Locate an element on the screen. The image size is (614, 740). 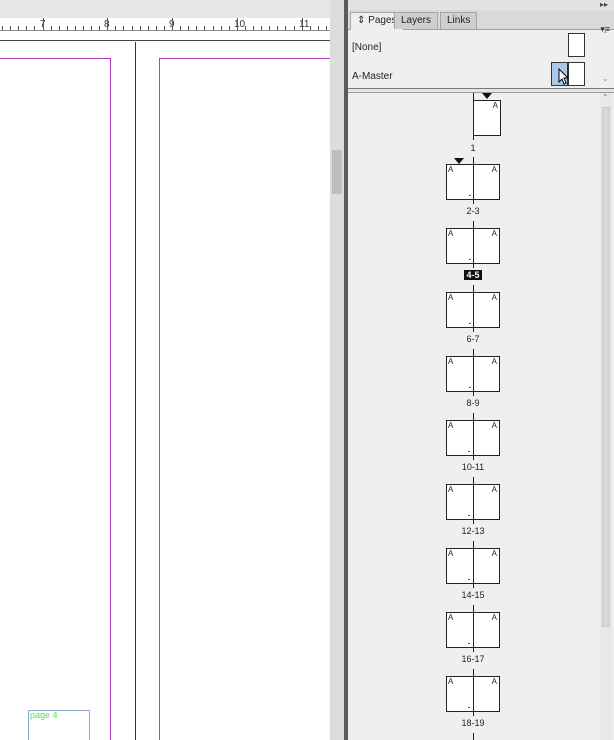
horizontal-ruler: 7 8 9 10 11 is located at coordinates (165, 15).